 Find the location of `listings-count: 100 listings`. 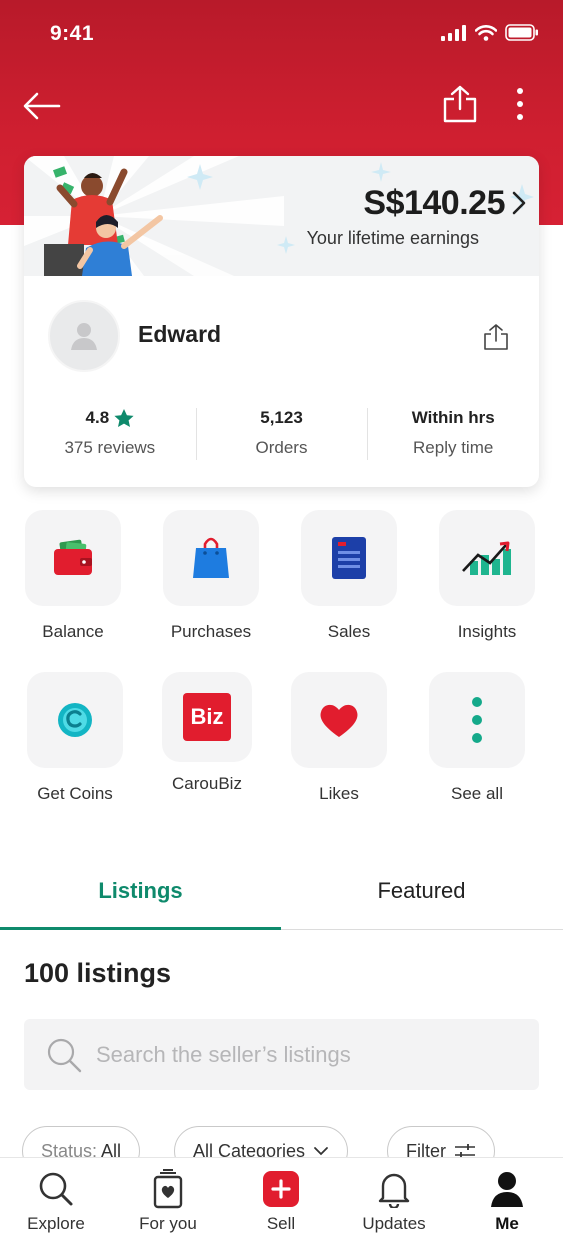

listings-count: 100 listings is located at coordinates (98, 973).